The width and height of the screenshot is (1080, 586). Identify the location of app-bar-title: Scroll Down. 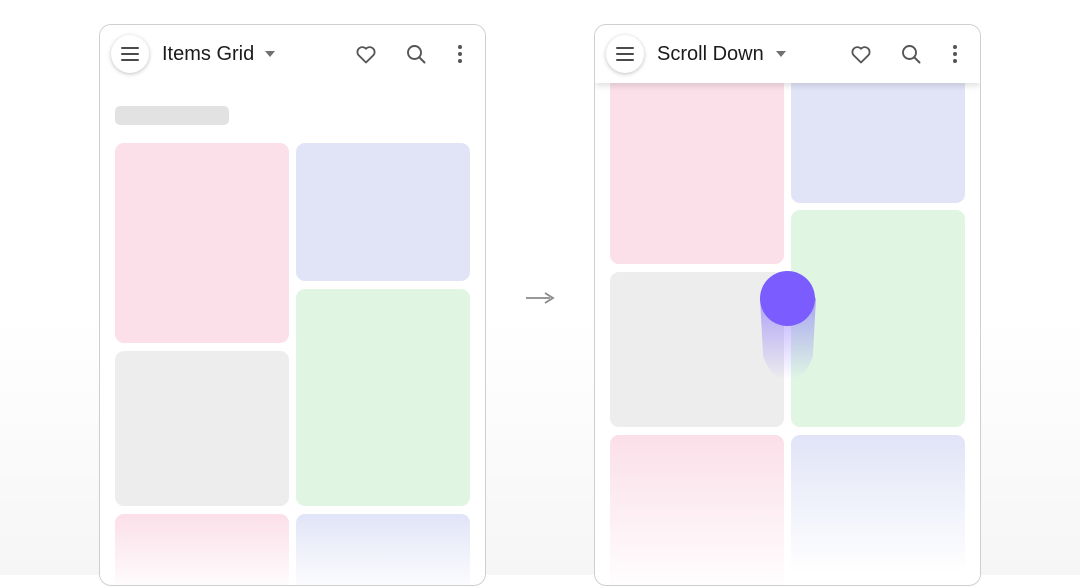
(710, 54).